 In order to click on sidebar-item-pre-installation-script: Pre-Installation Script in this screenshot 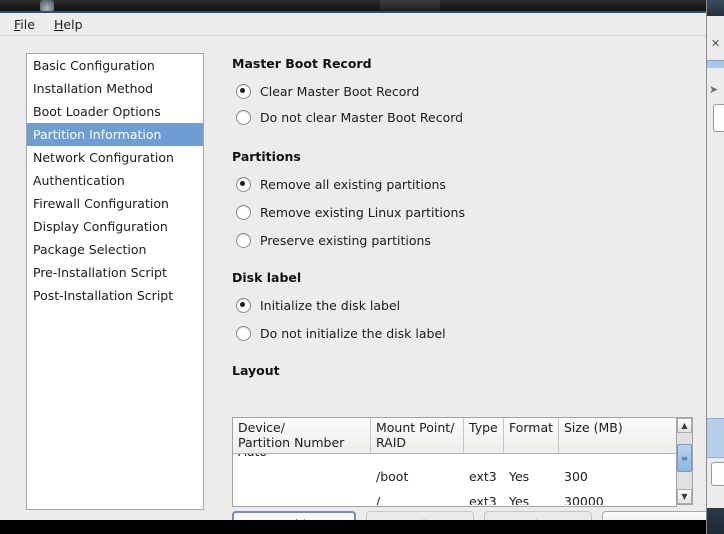, I will do `click(115, 272)`.